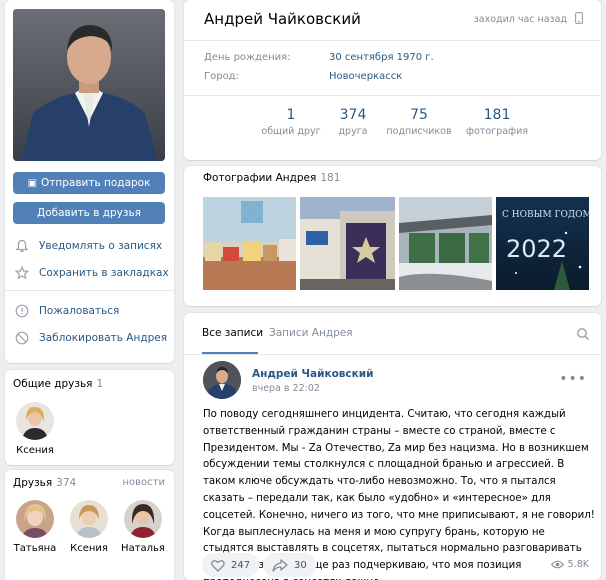  I want to click on photos-title-text: Фотографии Андрея, so click(260, 178).